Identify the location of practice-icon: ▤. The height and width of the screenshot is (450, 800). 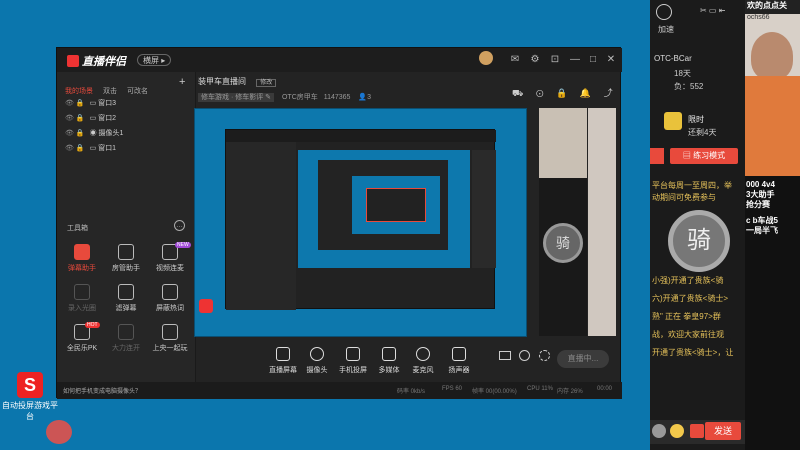
(688, 155).